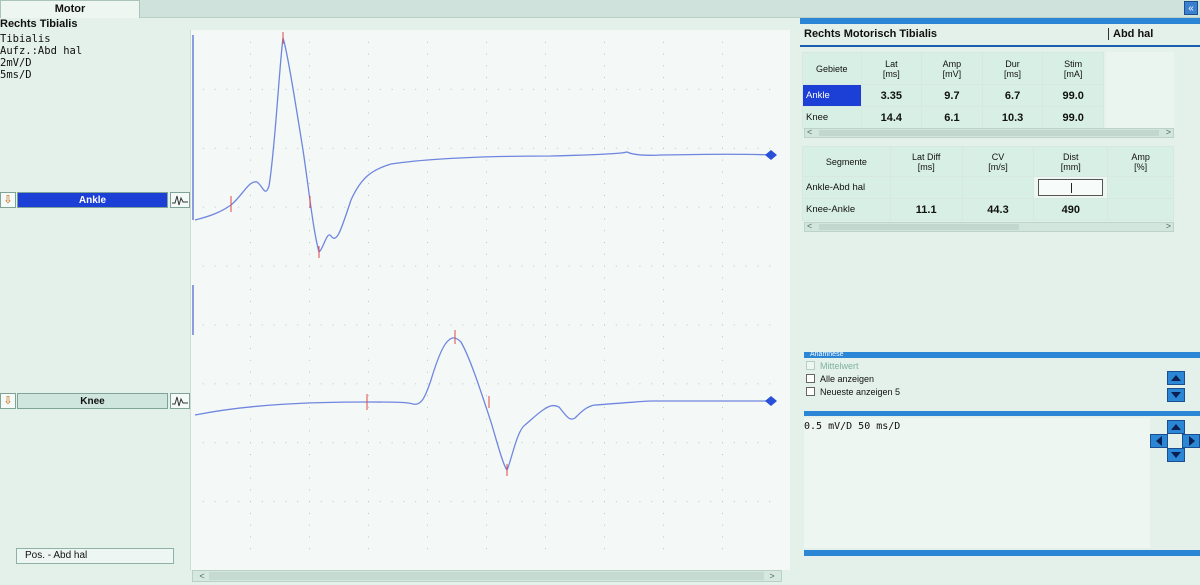 The width and height of the screenshot is (1200, 585). I want to click on trace-knee-label: Knee, so click(92, 401).